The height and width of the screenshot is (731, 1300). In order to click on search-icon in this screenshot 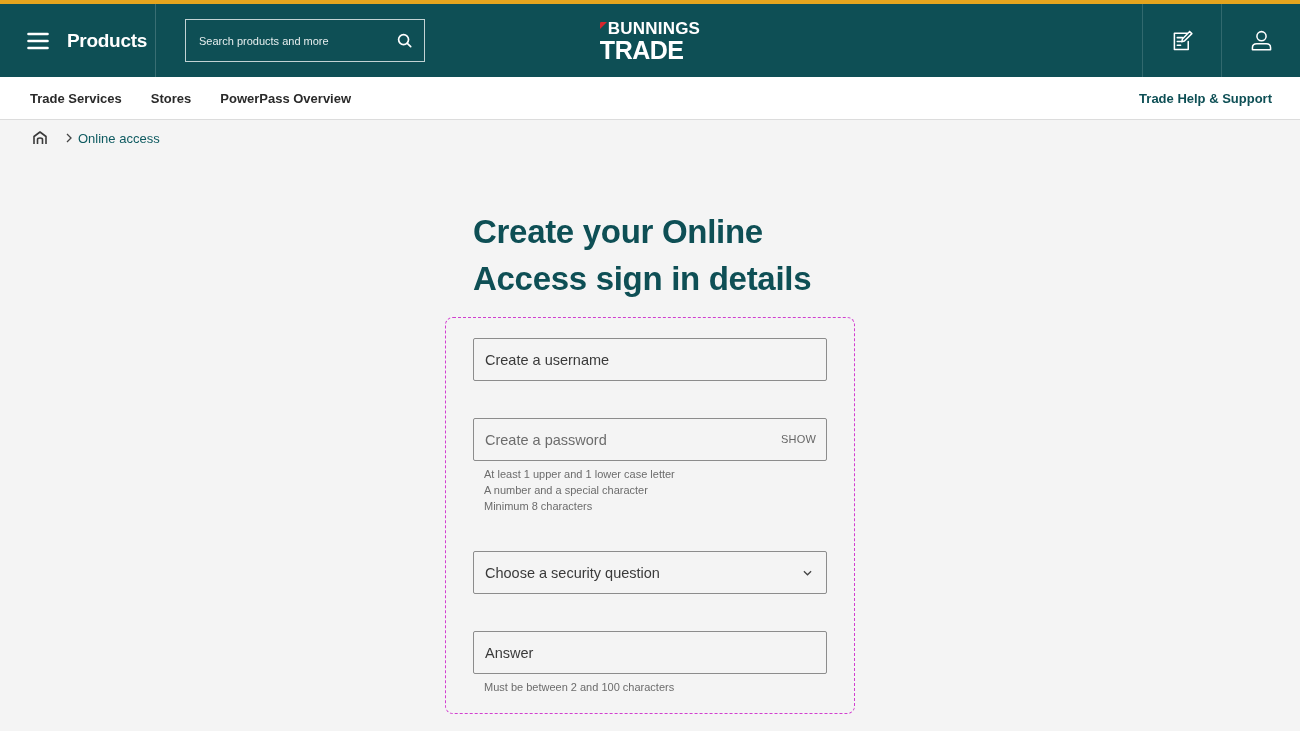, I will do `click(404, 40)`.